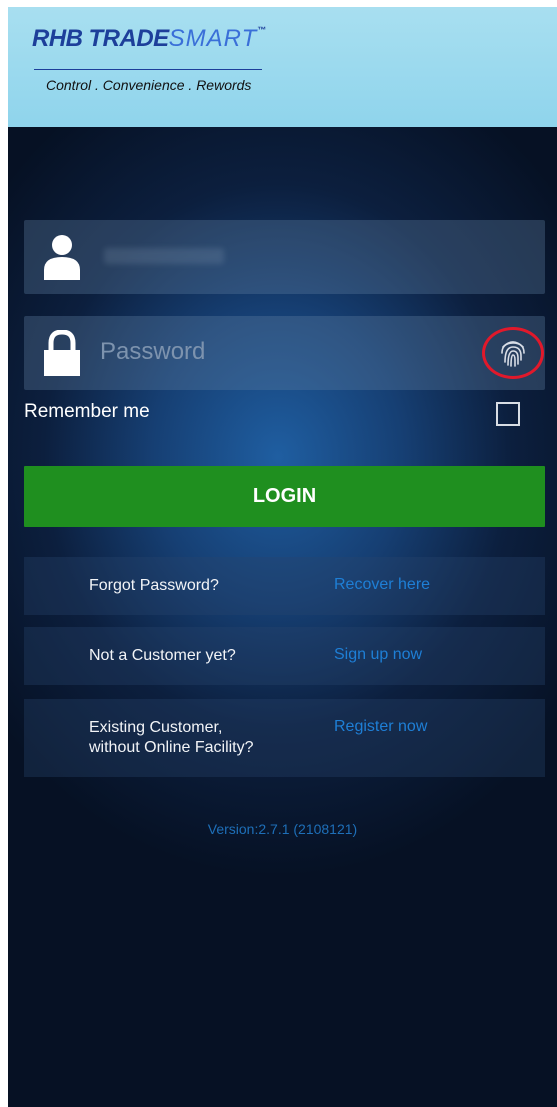 The height and width of the screenshot is (1107, 557). Describe the element at coordinates (148, 69) in the screenshot. I see `logo-divider` at that location.